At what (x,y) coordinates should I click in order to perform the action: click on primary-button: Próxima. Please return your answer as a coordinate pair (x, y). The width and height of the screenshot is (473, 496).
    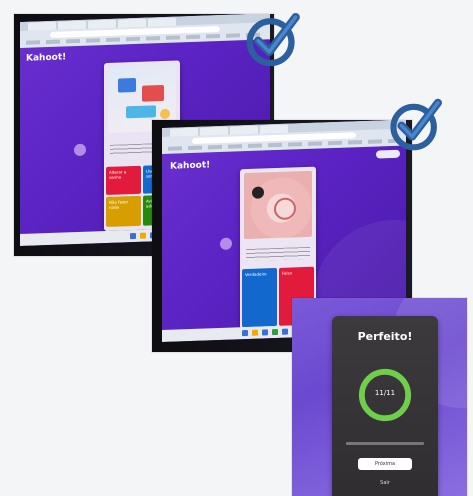
    Looking at the image, I should click on (385, 464).